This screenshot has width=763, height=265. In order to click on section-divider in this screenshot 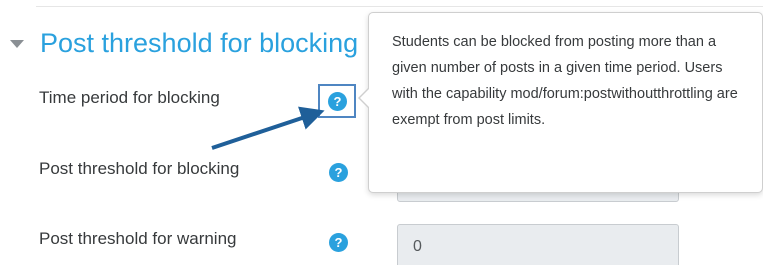, I will do `click(399, 6)`.